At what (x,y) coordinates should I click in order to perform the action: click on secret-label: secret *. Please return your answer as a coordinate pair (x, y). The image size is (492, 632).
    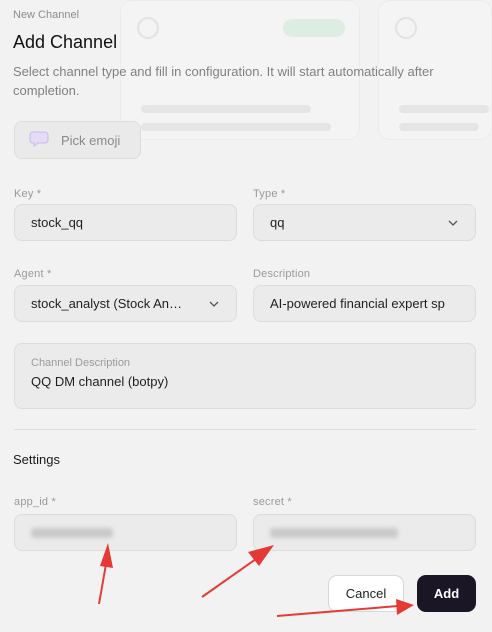
    Looking at the image, I should click on (272, 502).